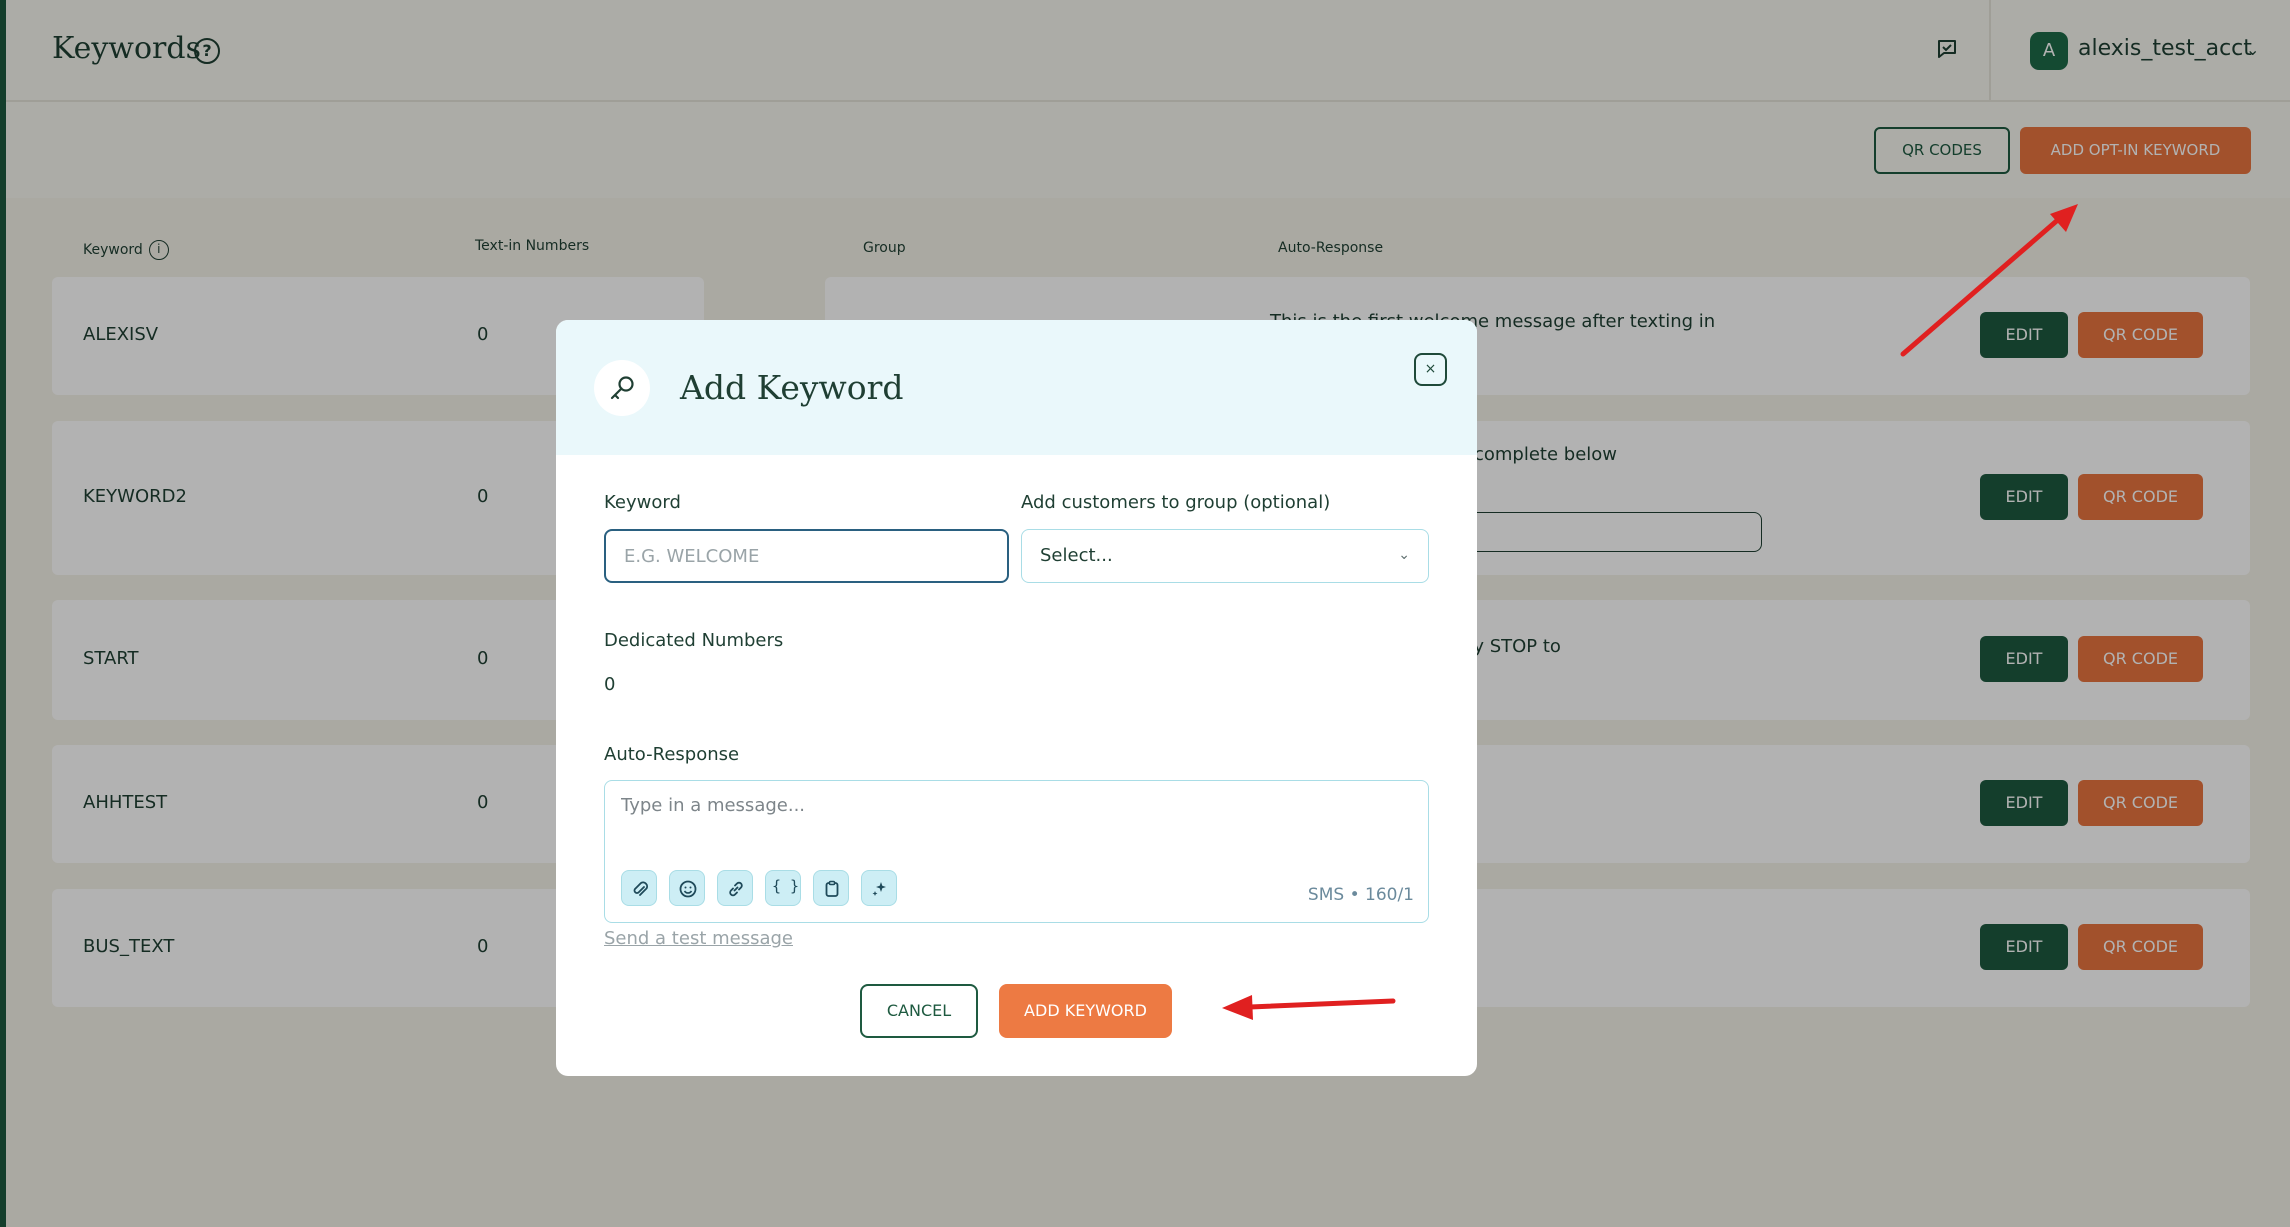 Image resolution: width=2290 pixels, height=1227 pixels. I want to click on braces-icon: { }, so click(783, 888).